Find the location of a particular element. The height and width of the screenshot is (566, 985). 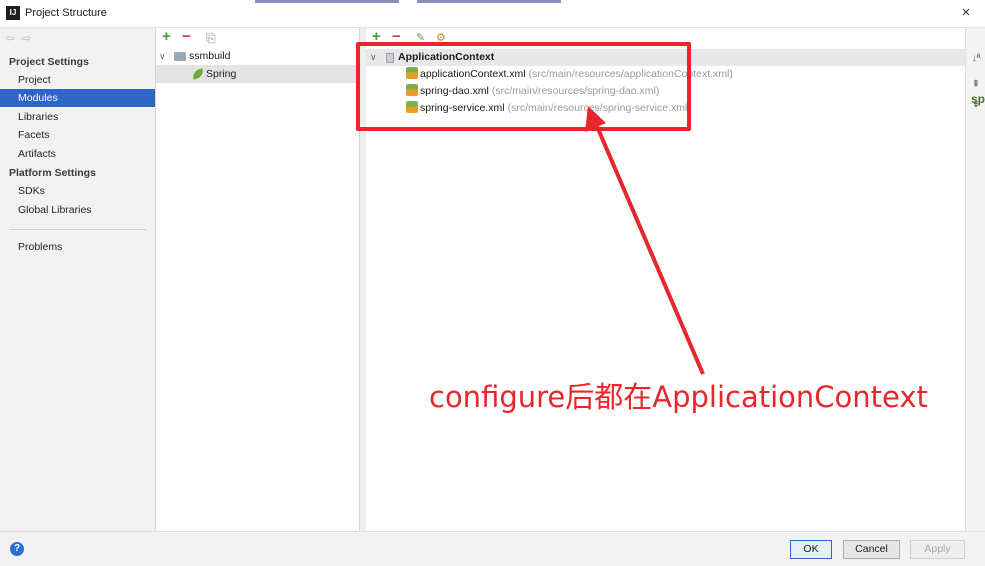

context-file-icon is located at coordinates (390, 58).